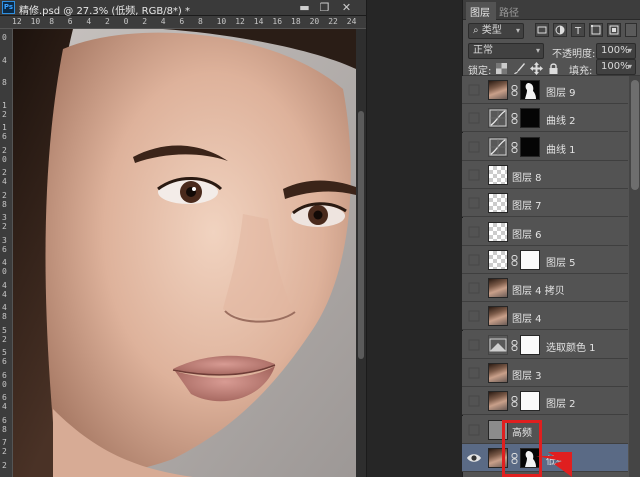 Image resolution: width=640 pixels, height=477 pixels. I want to click on layer-row: 图层 2, so click(545, 401).